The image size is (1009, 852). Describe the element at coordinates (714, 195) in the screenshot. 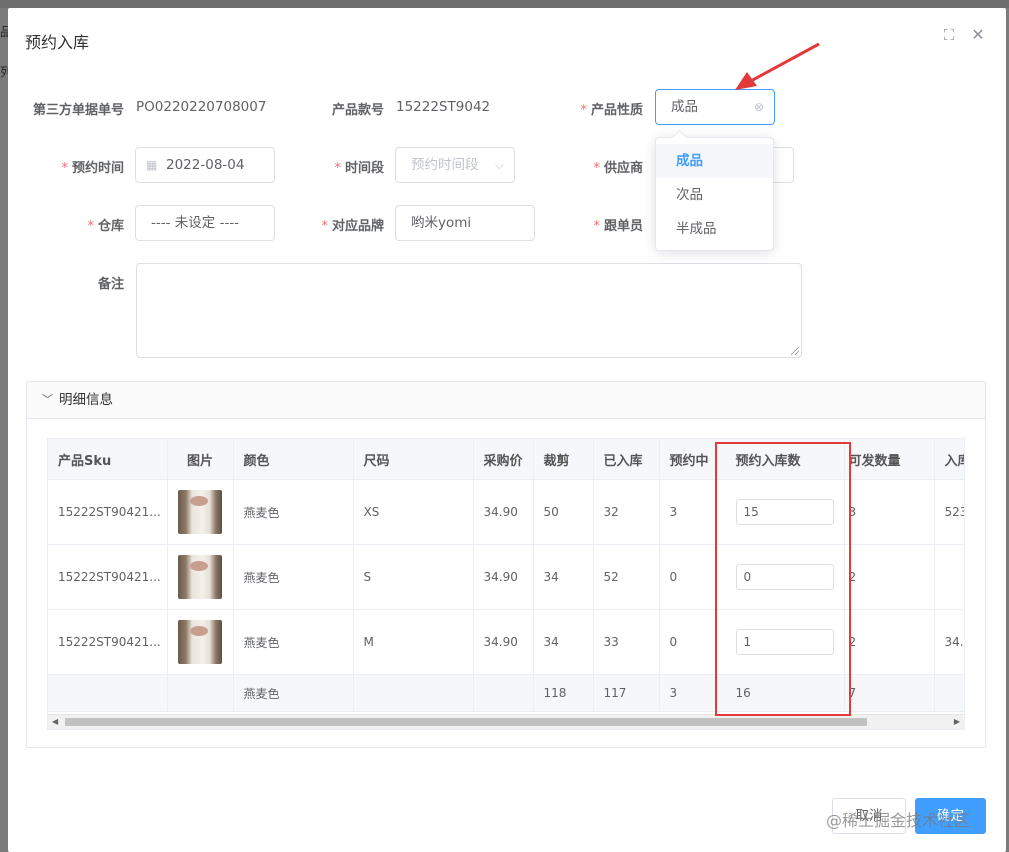

I see `dropdown-option-defective: 次品` at that location.